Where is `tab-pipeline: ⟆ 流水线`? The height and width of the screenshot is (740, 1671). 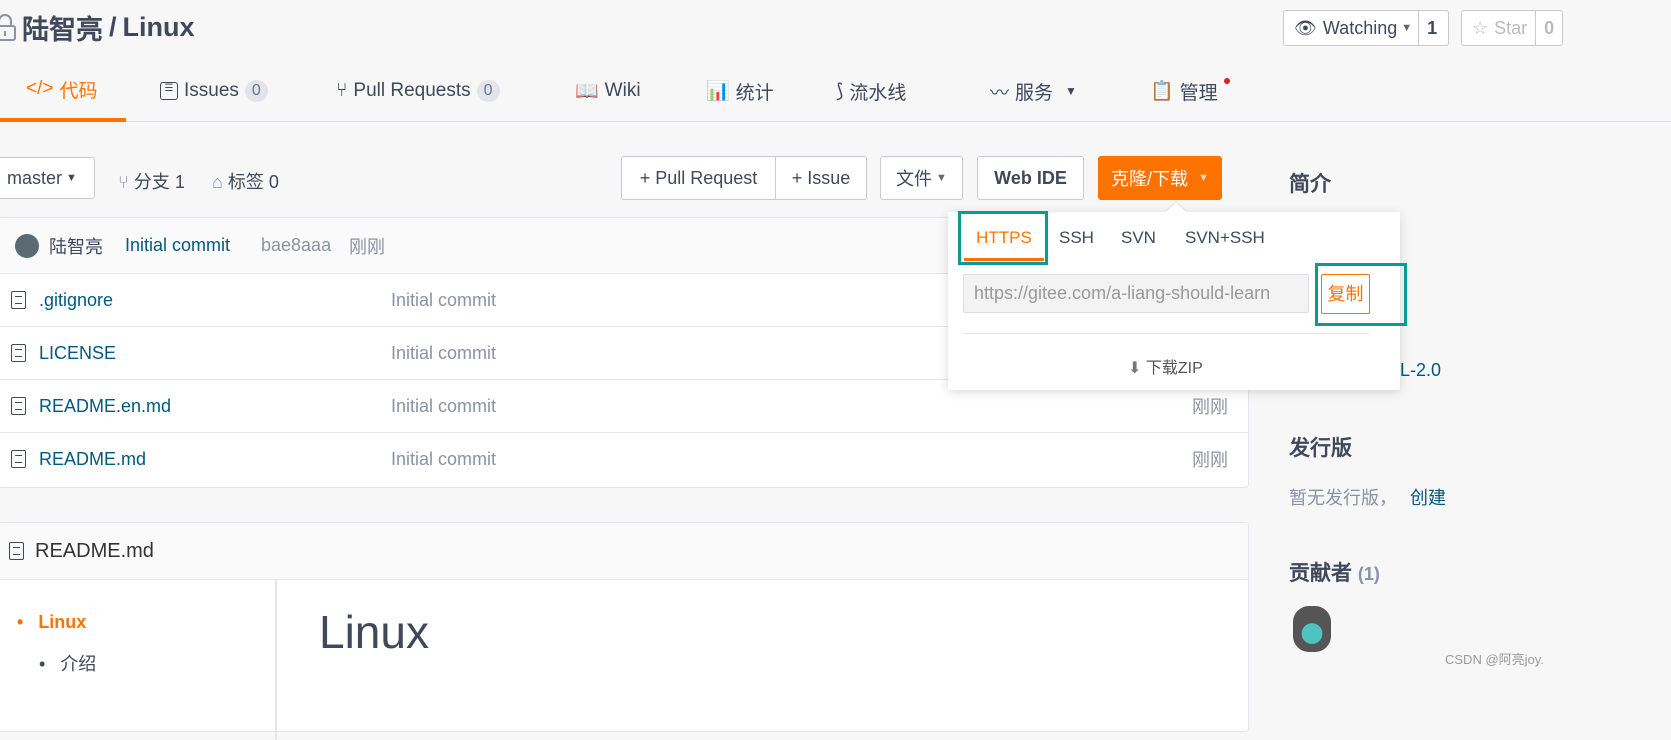 tab-pipeline: ⟆ 流水线 is located at coordinates (871, 91).